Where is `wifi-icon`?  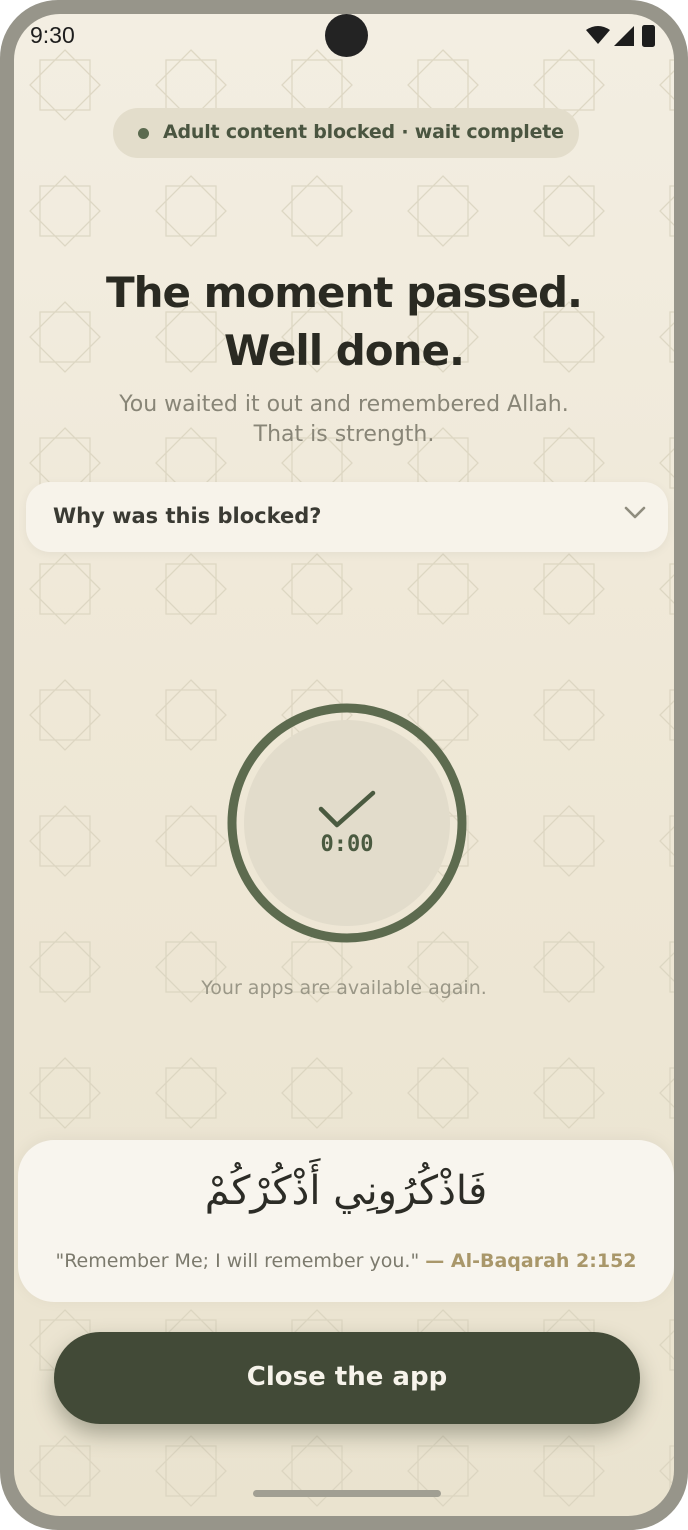
wifi-icon is located at coordinates (598, 35).